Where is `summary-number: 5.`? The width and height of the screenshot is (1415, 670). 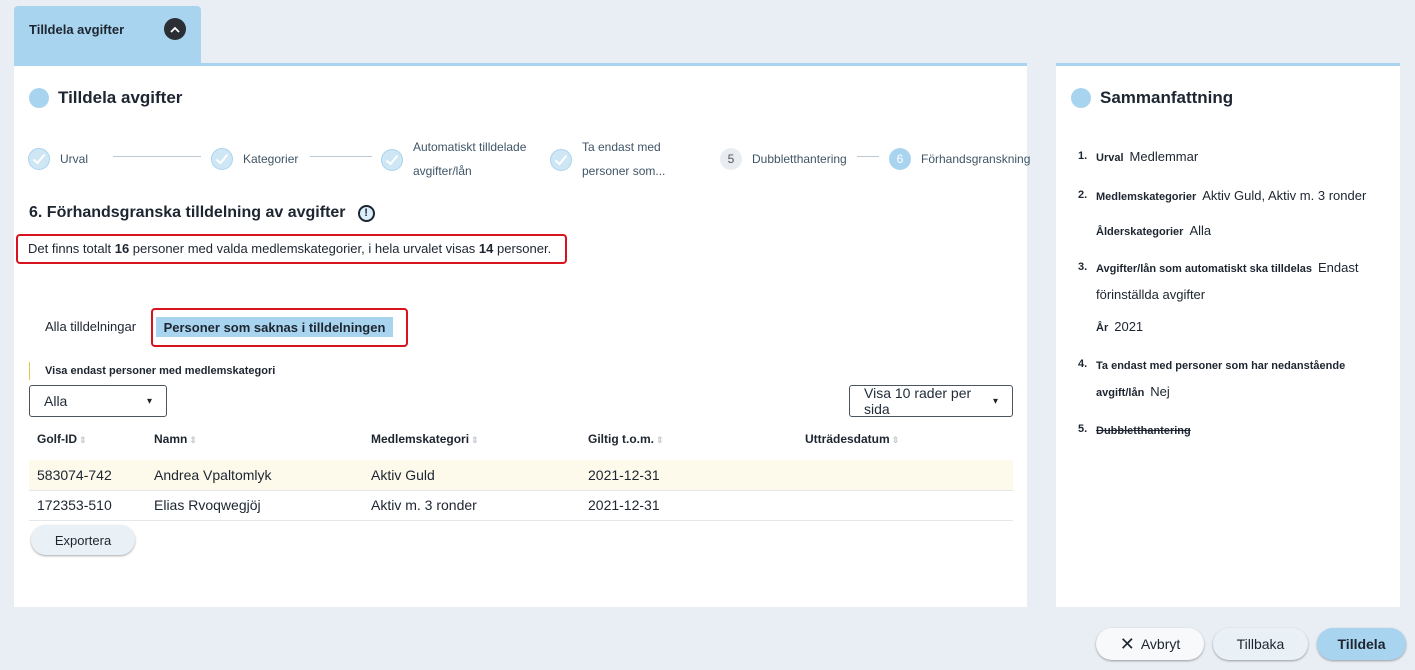
summary-number: 5. is located at coordinates (1083, 429).